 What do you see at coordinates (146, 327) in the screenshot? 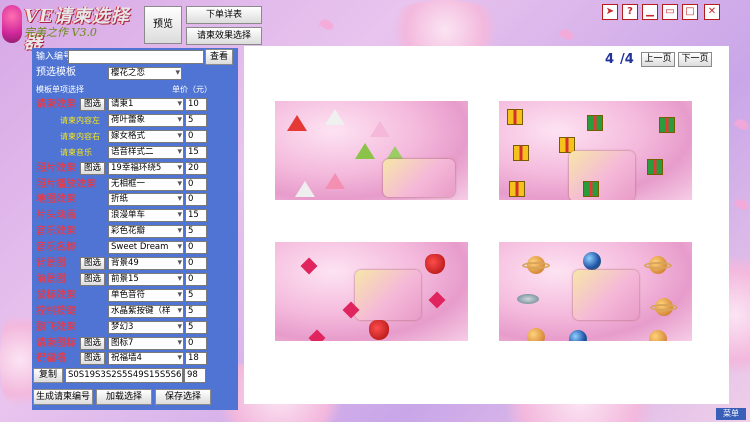
I see `option-select: 梦幻3` at bounding box center [146, 327].